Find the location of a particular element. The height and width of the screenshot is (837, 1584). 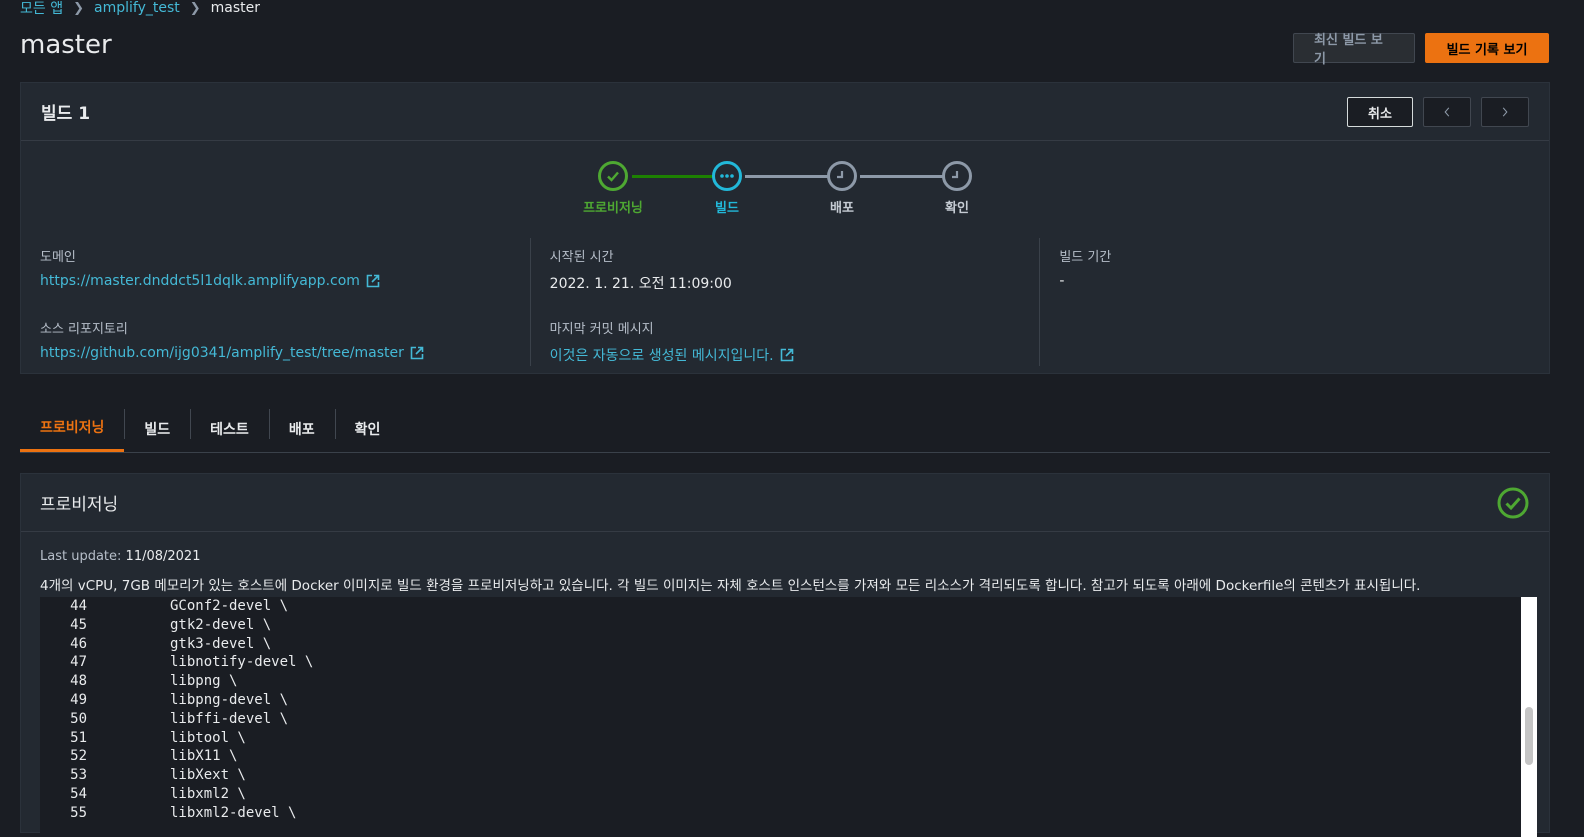

line-number: 53 is located at coordinates (78, 775).